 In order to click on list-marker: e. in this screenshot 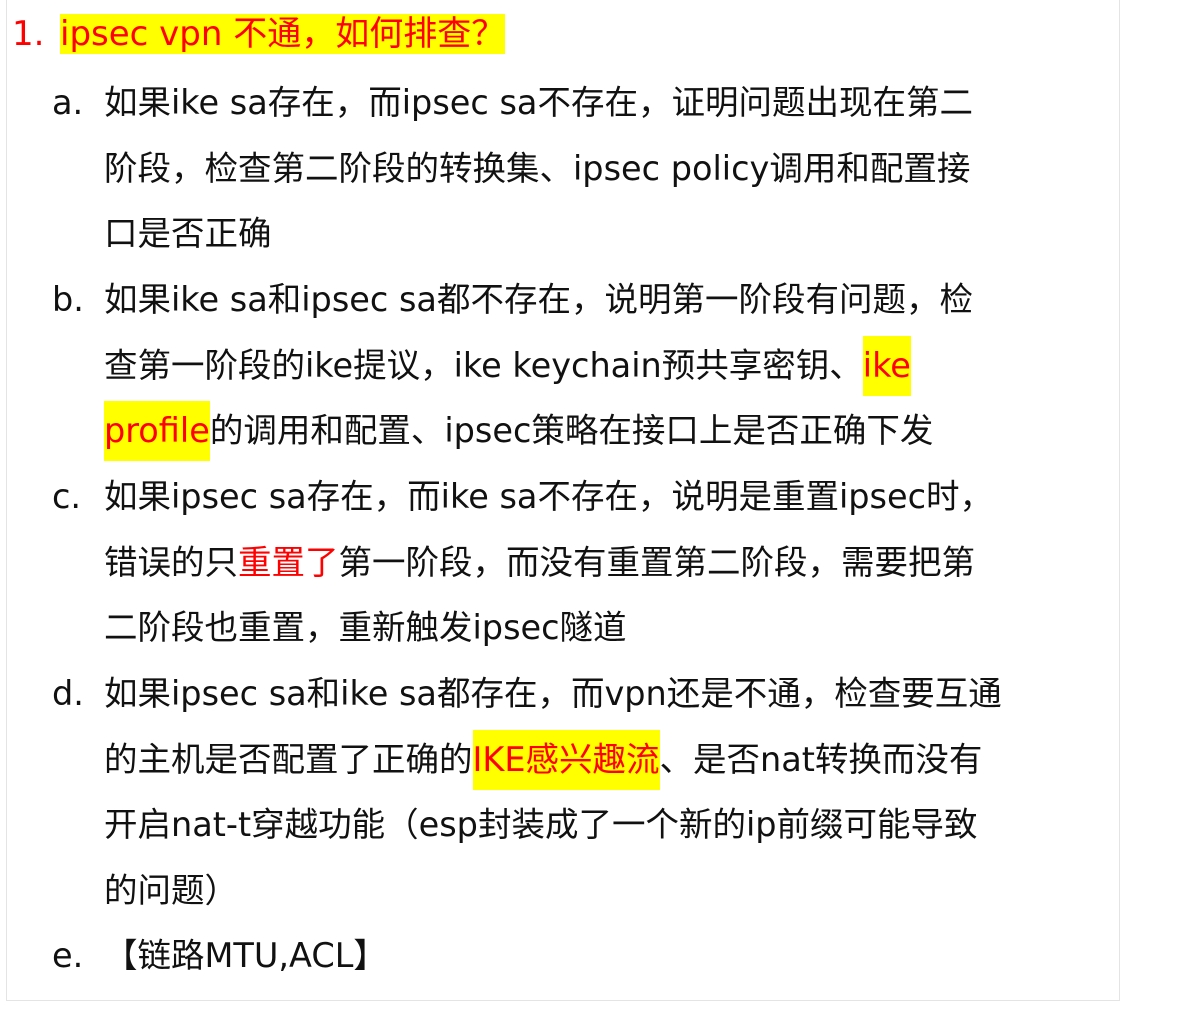, I will do `click(68, 955)`.